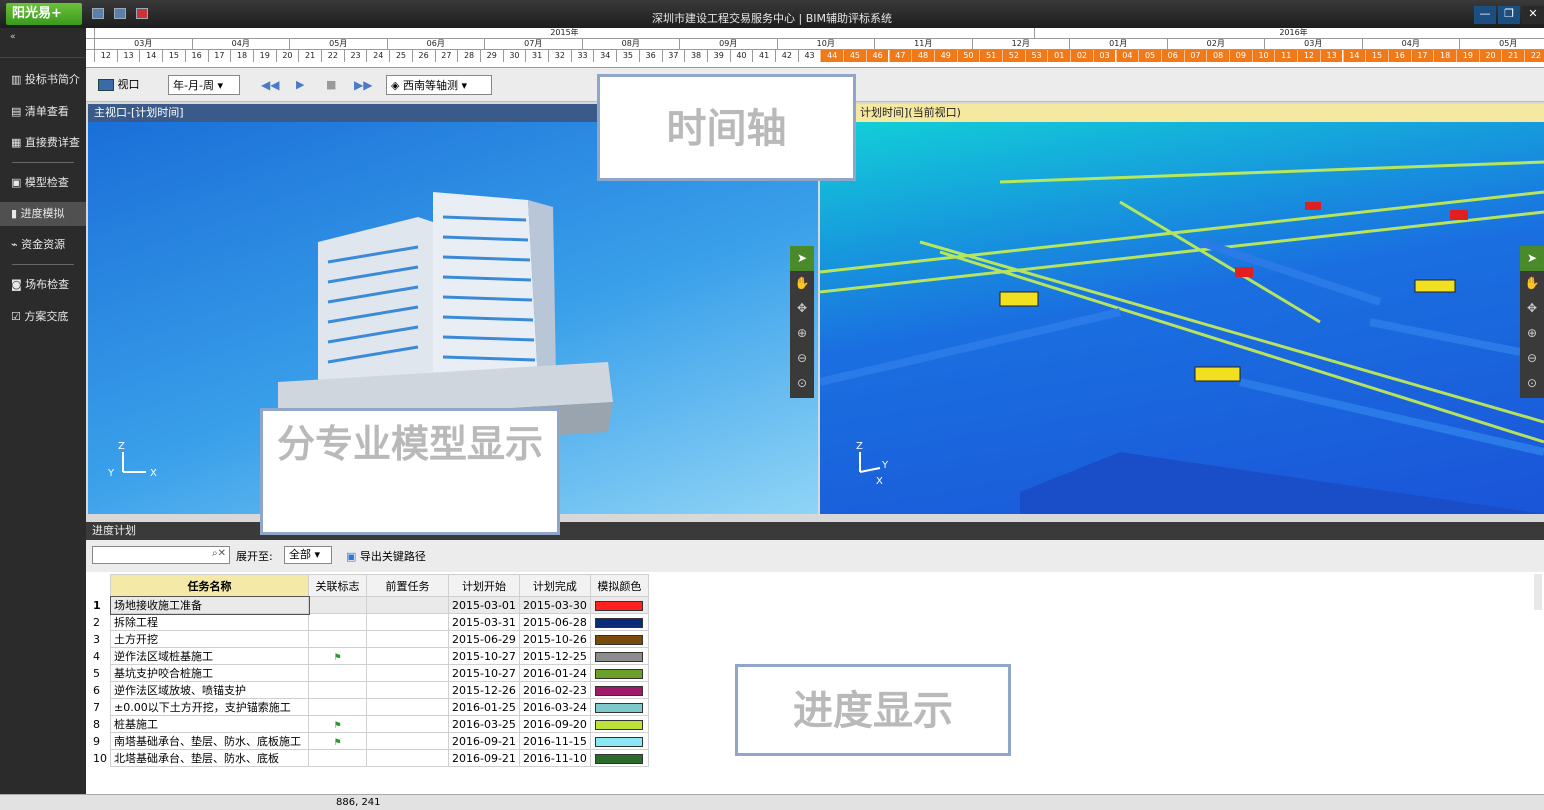  I want to click on task-name-cell: 拆除工程, so click(209, 622).